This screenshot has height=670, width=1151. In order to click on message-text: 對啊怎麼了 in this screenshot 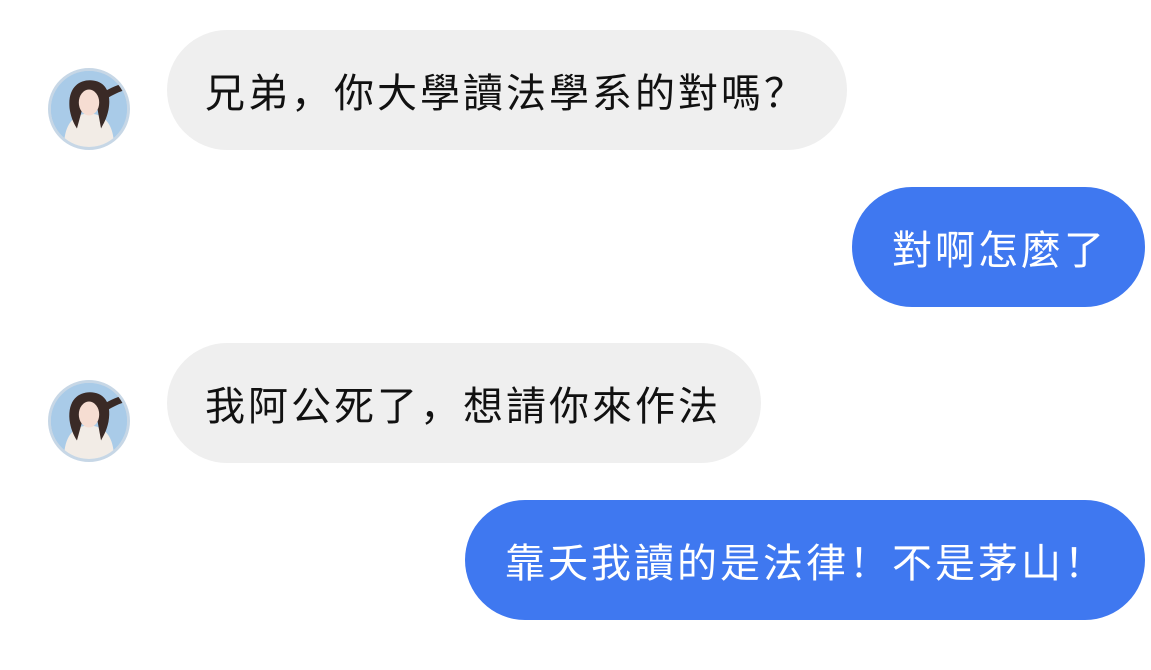, I will do `click(999, 251)`.